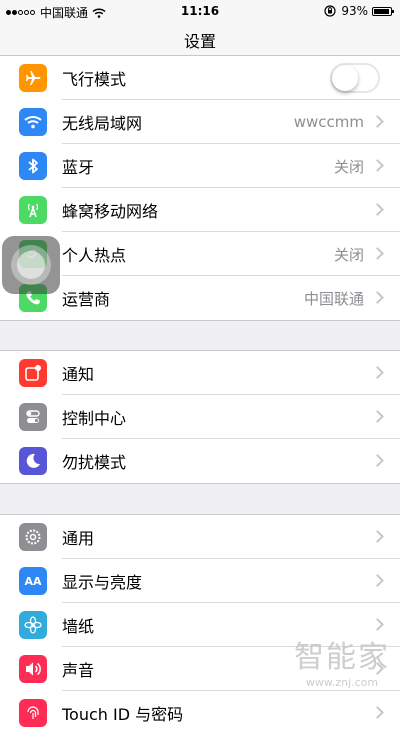 Image resolution: width=400 pixels, height=735 pixels. I want to click on assistive-touch-button, so click(31, 265).